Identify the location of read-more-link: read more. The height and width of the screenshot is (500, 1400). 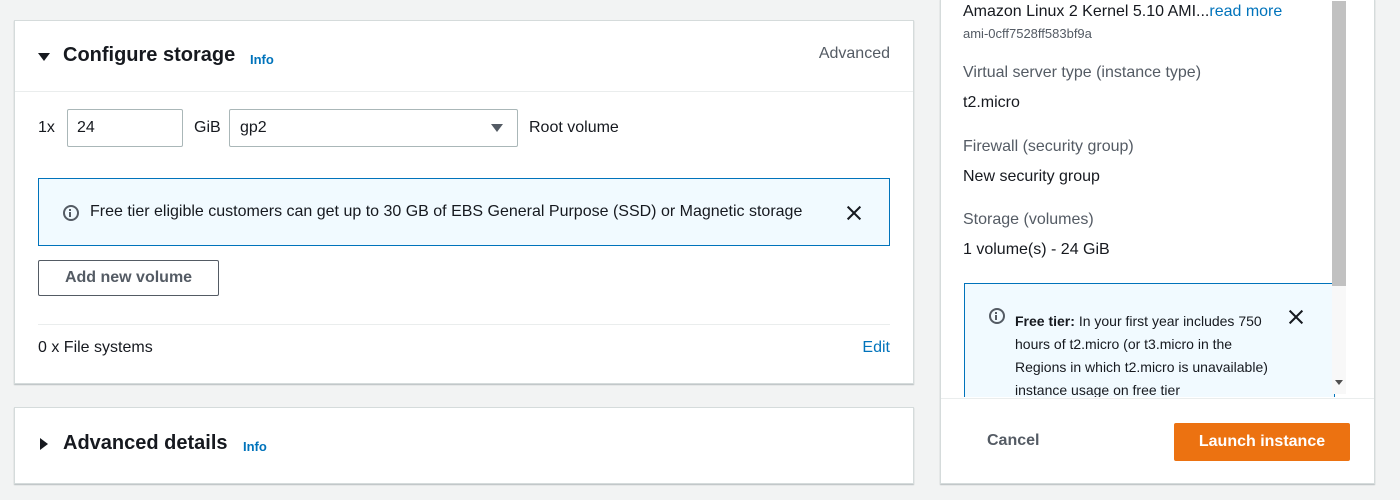
(1245, 11).